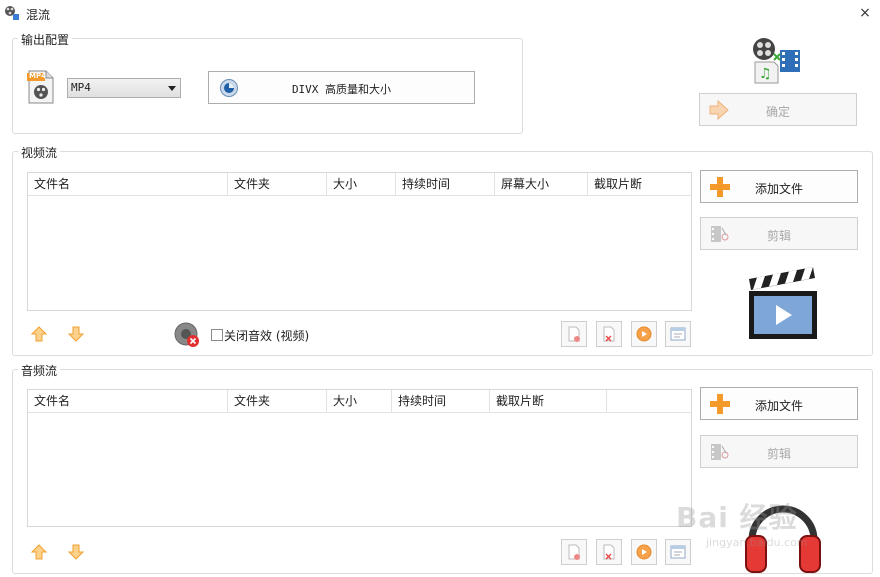  I want to click on move-down-icon, so click(76, 334).